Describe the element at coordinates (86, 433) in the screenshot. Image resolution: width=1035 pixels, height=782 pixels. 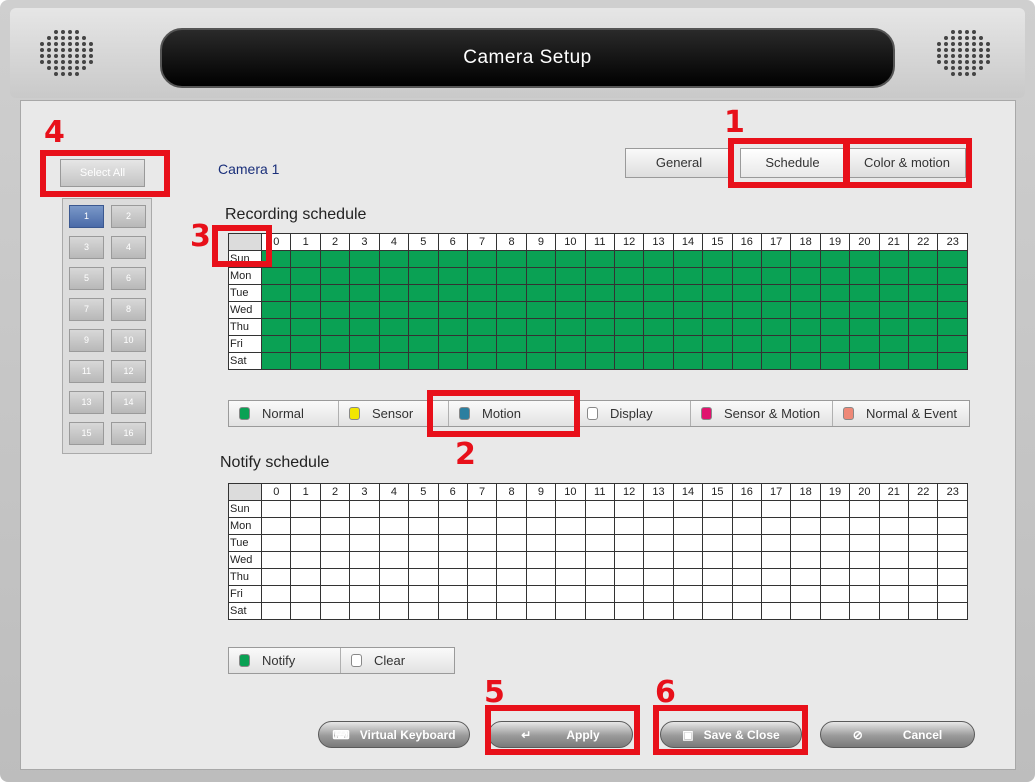
I see `camera-button-15: 15` at that location.